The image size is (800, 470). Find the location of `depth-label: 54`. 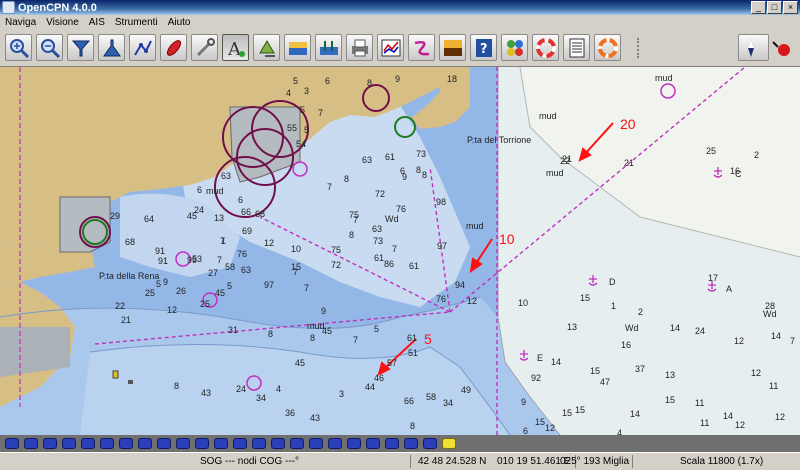

depth-label: 54 is located at coordinates (301, 144).